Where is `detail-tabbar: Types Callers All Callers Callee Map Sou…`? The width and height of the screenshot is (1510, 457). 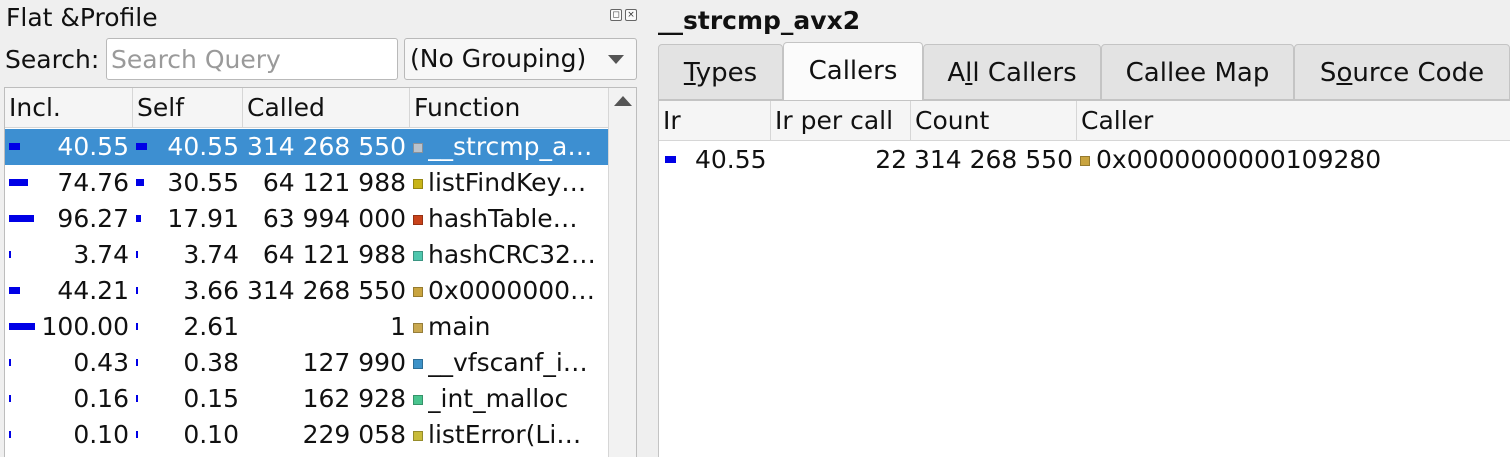
detail-tabbar: Types Callers All Callers Callee Map Sou… is located at coordinates (1084, 71).